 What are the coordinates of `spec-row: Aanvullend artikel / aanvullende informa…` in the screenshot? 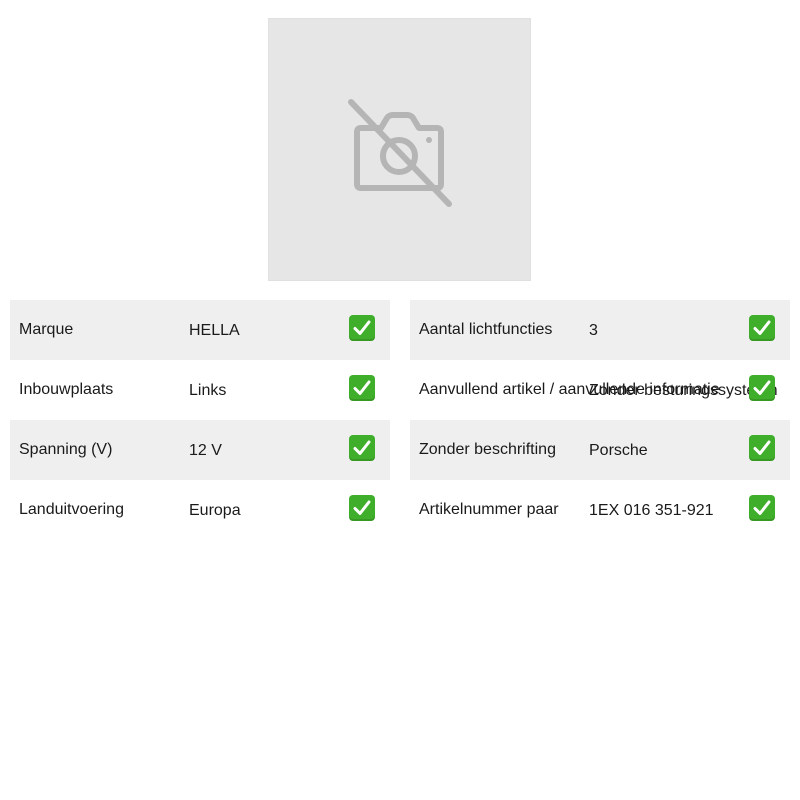 It's located at (600, 390).